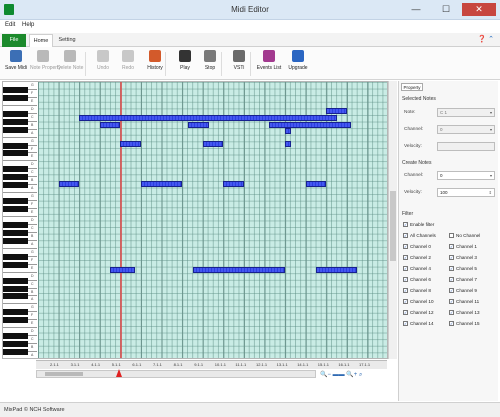  Describe the element at coordinates (45, 64) in the screenshot. I see `note-property-button: Note Property` at that location.